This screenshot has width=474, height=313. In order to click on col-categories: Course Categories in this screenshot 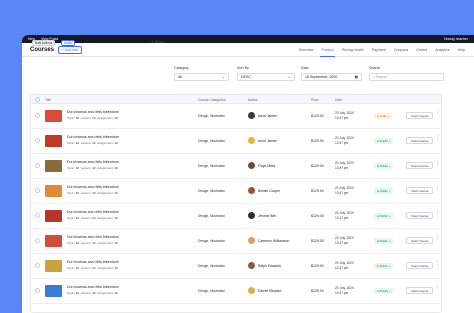, I will do `click(212, 100)`.